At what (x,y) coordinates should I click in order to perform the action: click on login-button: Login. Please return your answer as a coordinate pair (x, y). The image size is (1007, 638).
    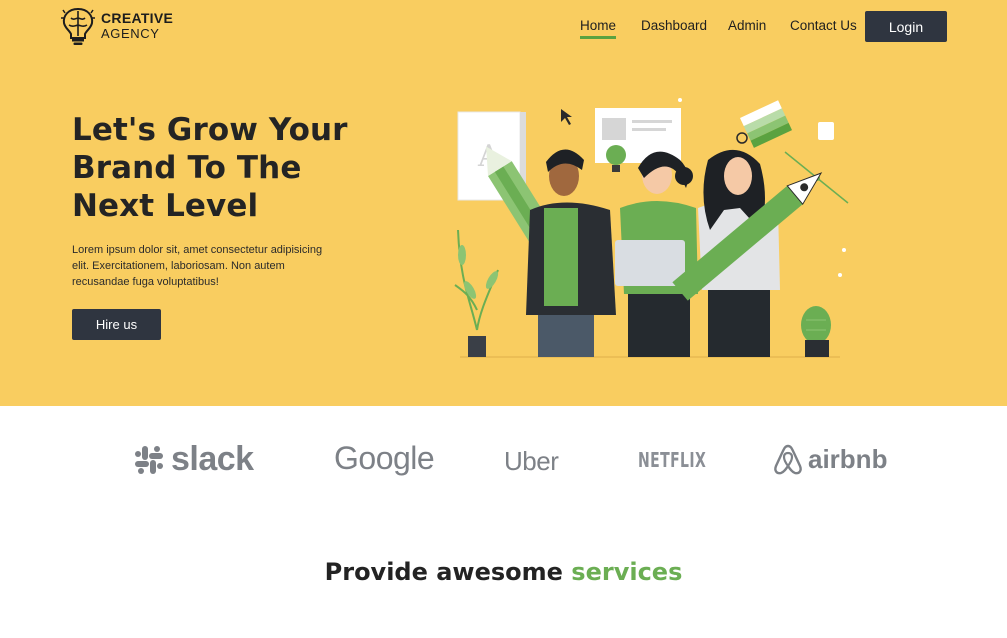
    Looking at the image, I should click on (906, 26).